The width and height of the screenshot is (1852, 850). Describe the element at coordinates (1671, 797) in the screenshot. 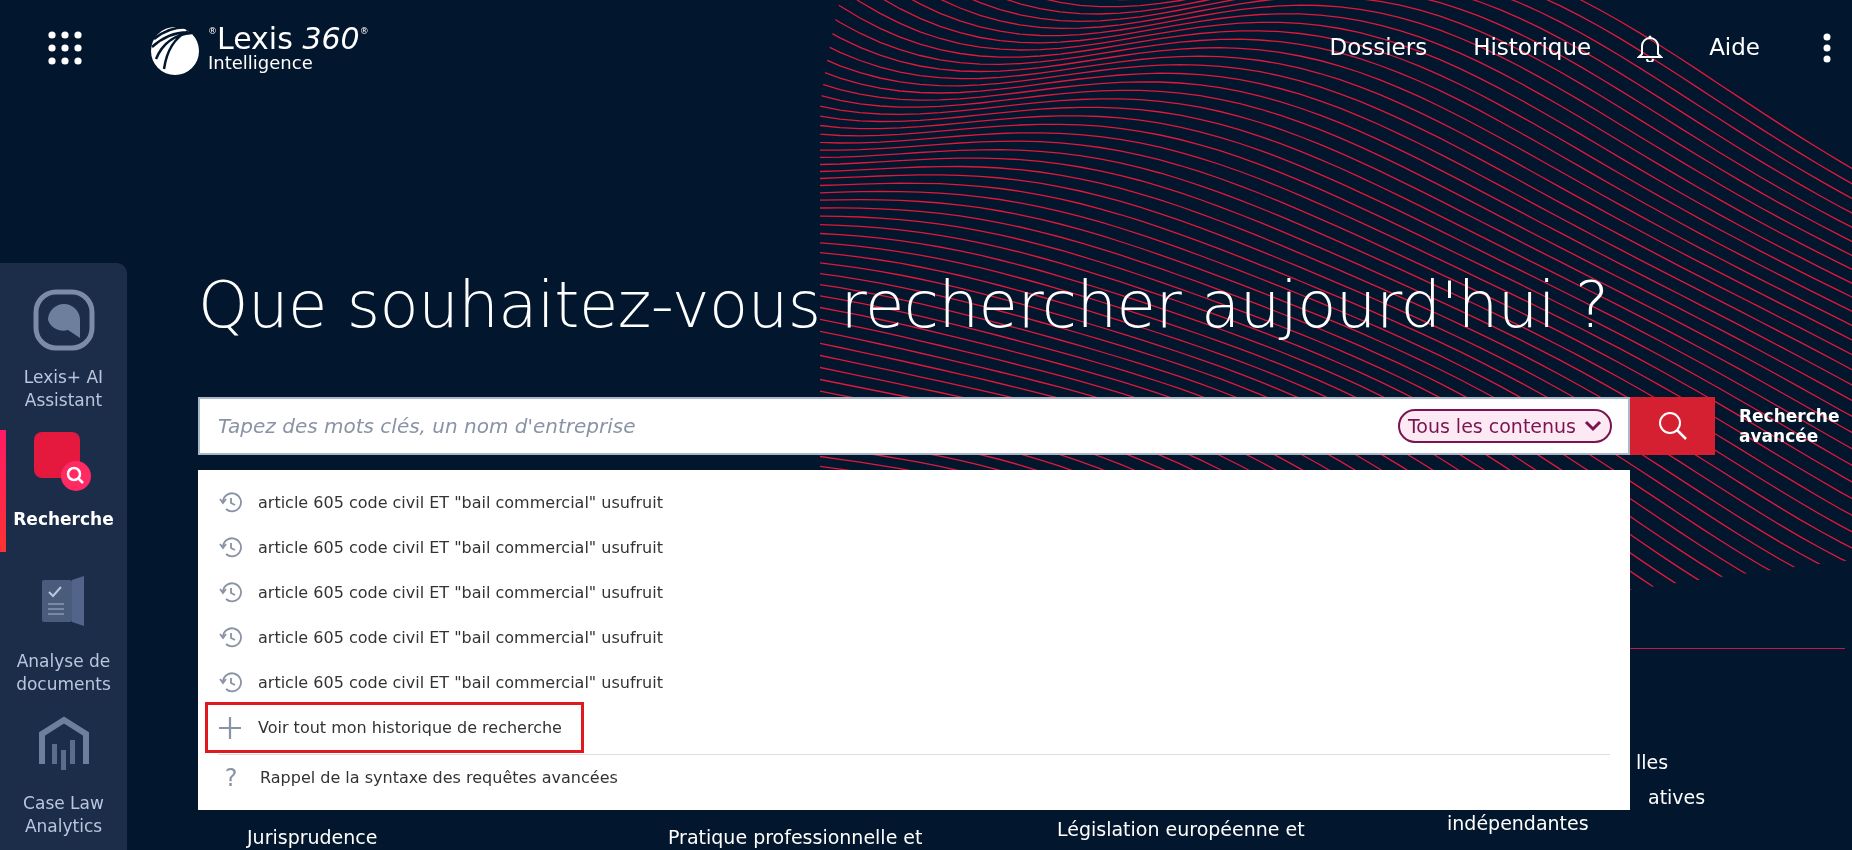

I see `category-link: atives` at that location.